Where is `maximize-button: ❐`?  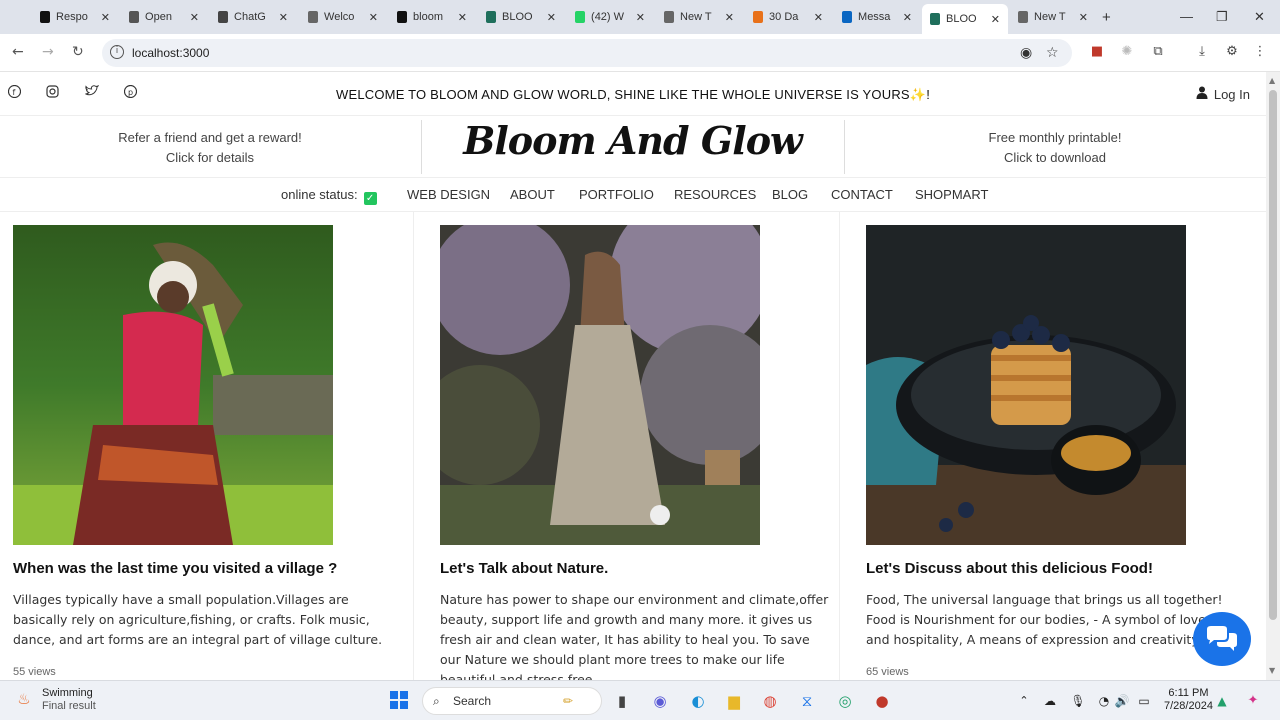
maximize-button: ❐ is located at coordinates (1222, 17).